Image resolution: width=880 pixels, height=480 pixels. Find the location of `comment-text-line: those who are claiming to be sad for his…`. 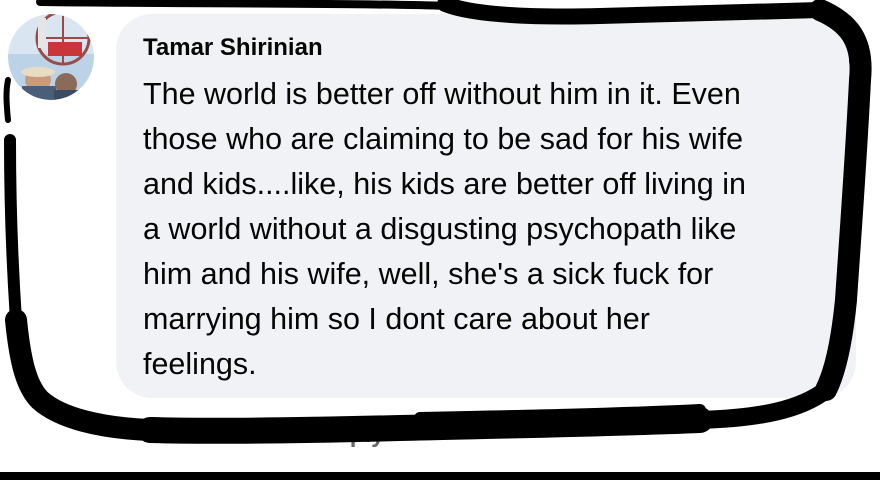

comment-text-line: those who are claiming to be sad for his… is located at coordinates (443, 139).